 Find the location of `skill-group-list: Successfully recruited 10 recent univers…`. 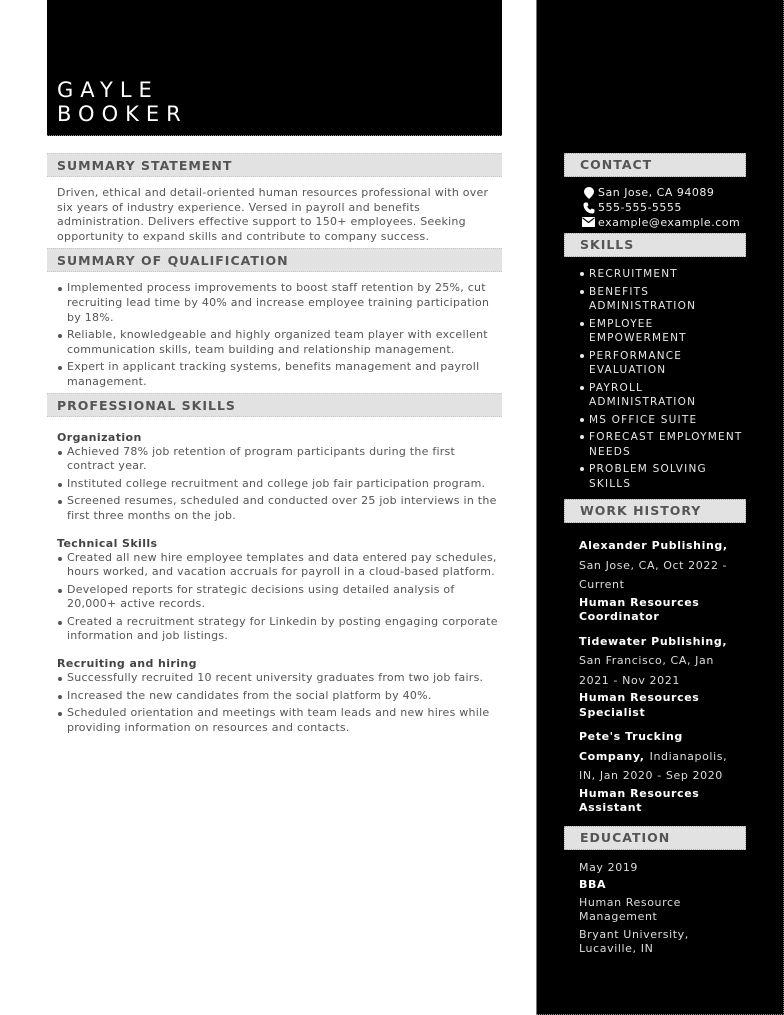

skill-group-list: Successfully recruited 10 recent univers… is located at coordinates (274, 703).